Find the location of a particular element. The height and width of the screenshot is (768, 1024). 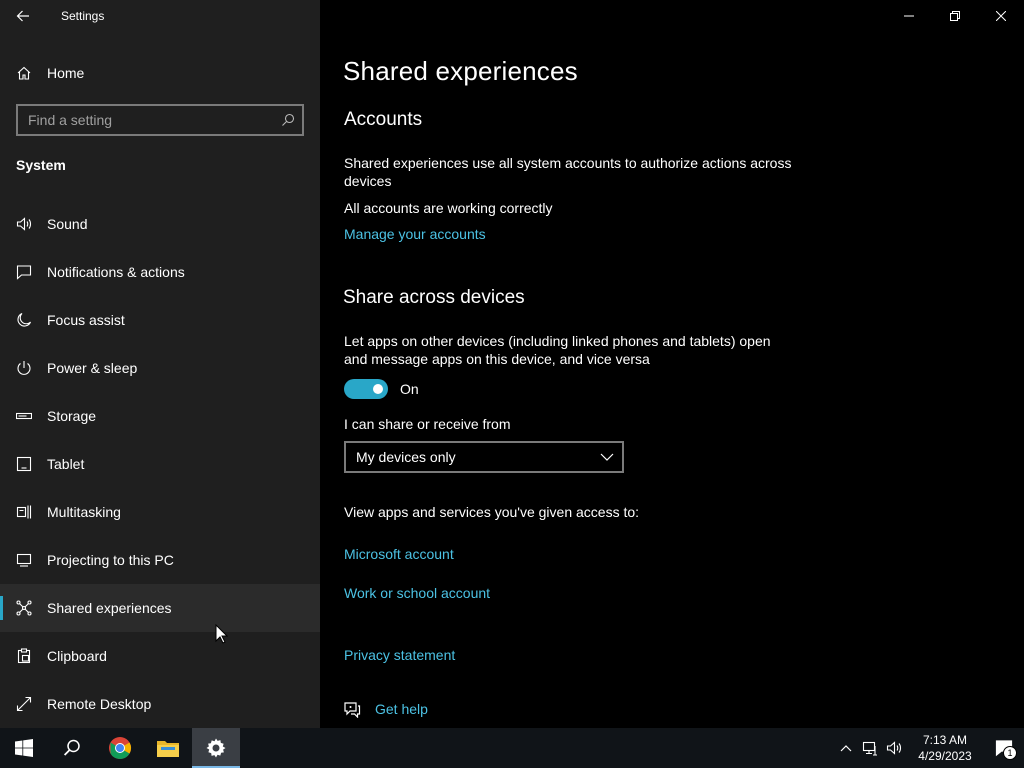

clock-date: 4/29/2023 is located at coordinates (945, 756).